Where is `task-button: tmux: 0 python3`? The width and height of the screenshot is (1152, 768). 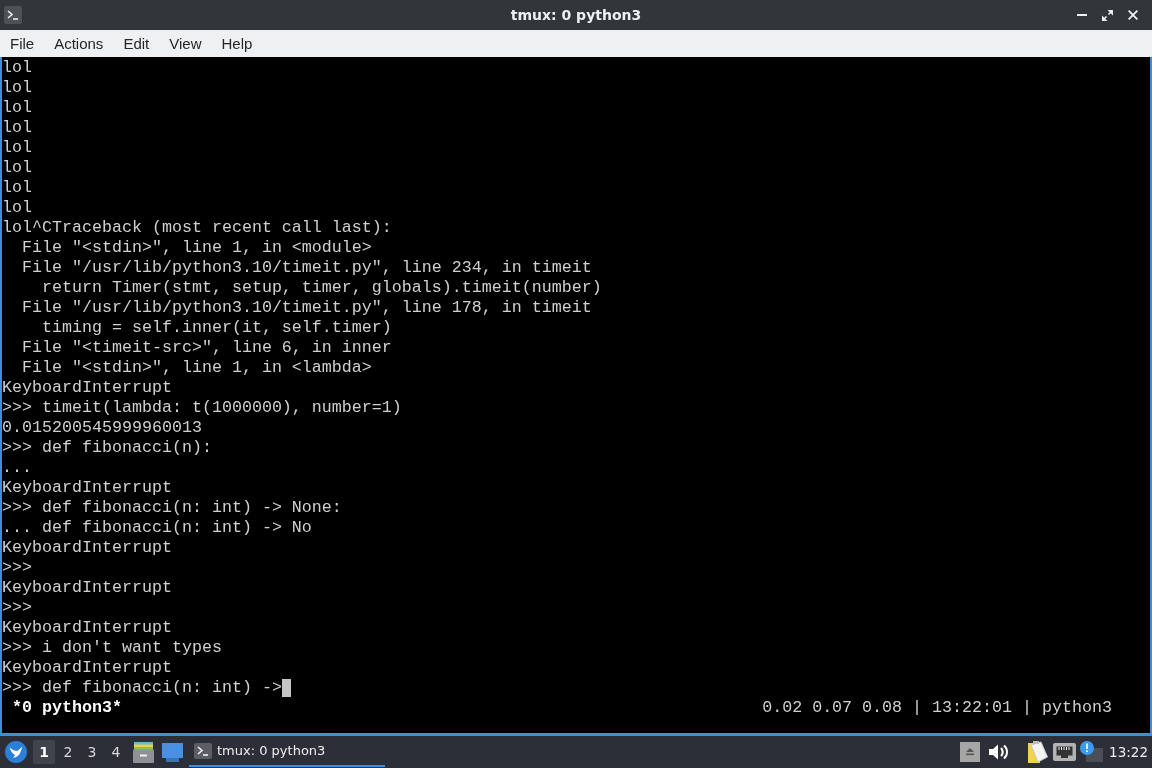
task-button: tmux: 0 python3 is located at coordinates (287, 752).